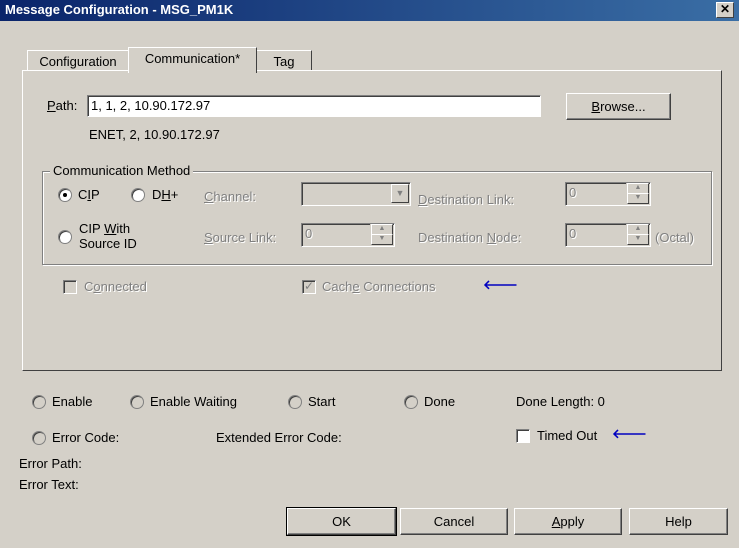  Describe the element at coordinates (356, 194) in the screenshot. I see `channel-select: ▼` at that location.